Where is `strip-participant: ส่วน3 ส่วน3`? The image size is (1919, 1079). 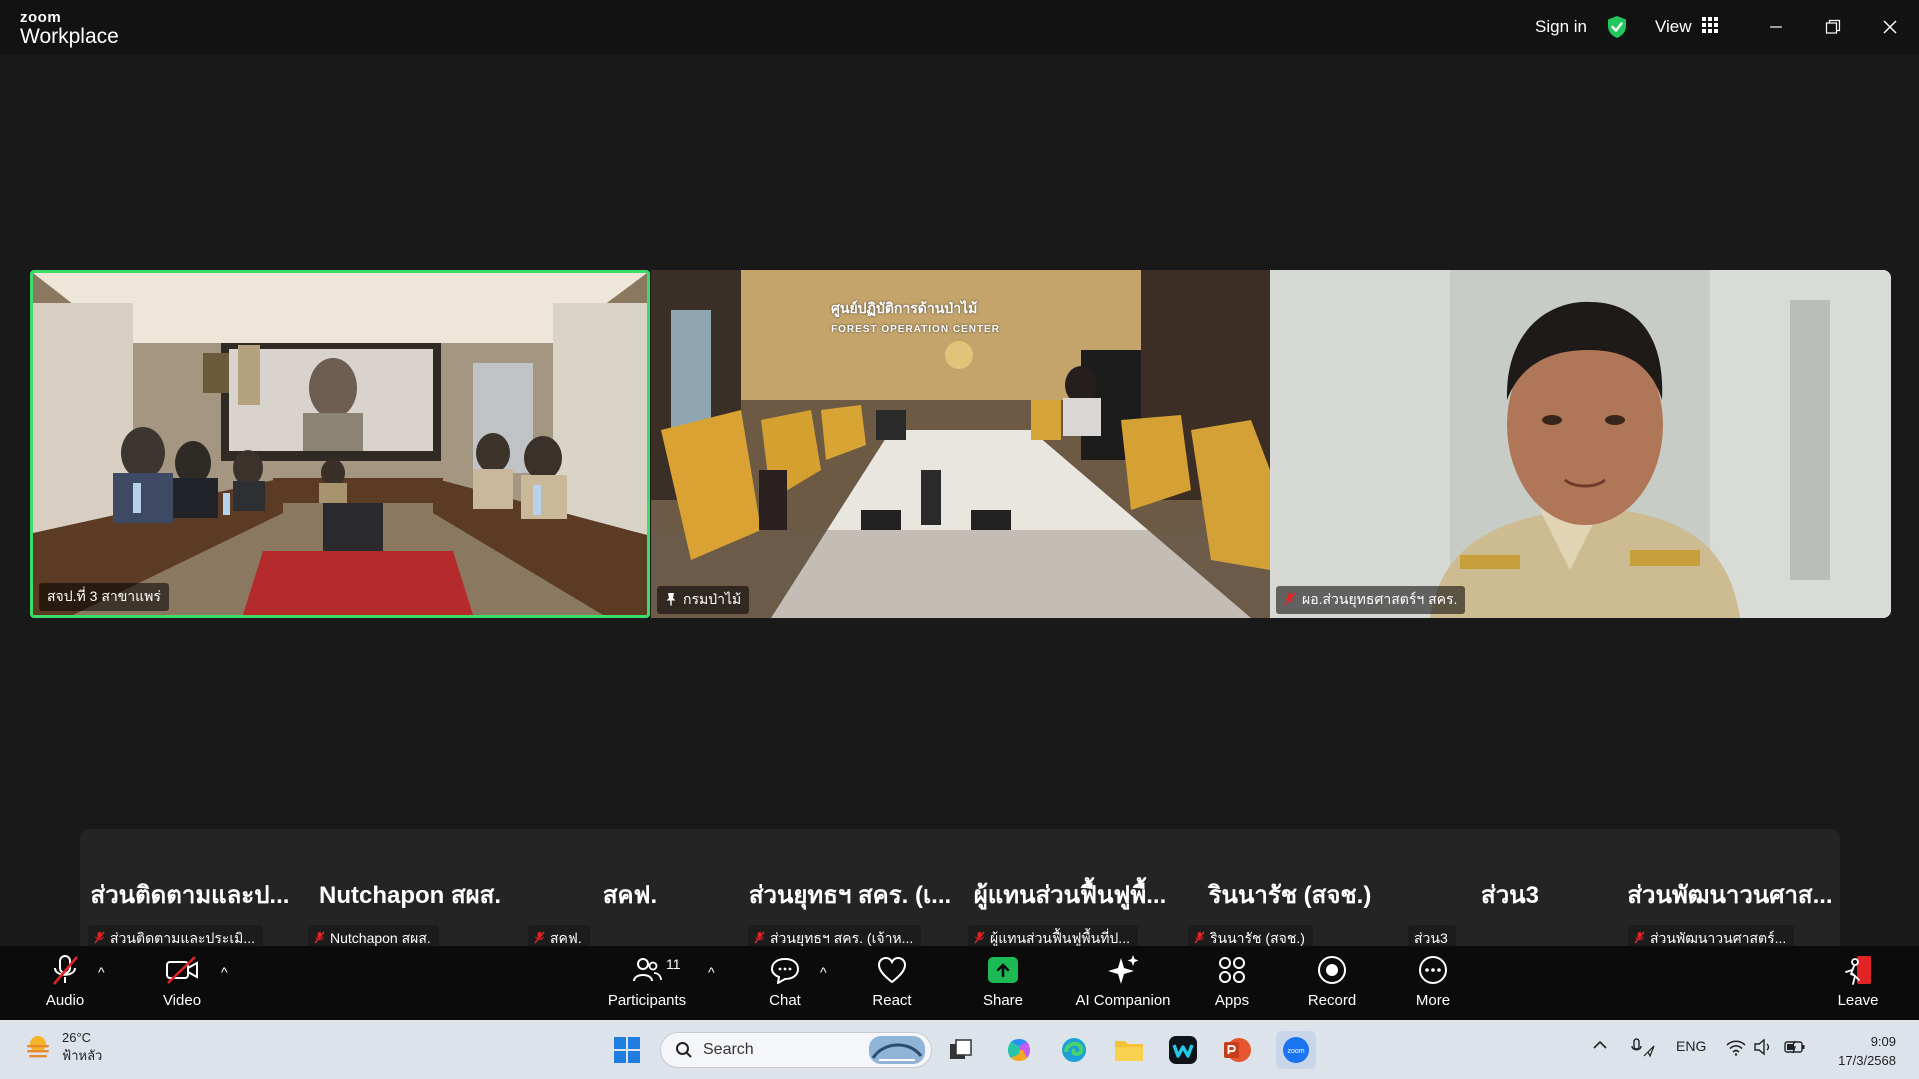 strip-participant: ส่วน3 ส่วน3 is located at coordinates (1510, 891).